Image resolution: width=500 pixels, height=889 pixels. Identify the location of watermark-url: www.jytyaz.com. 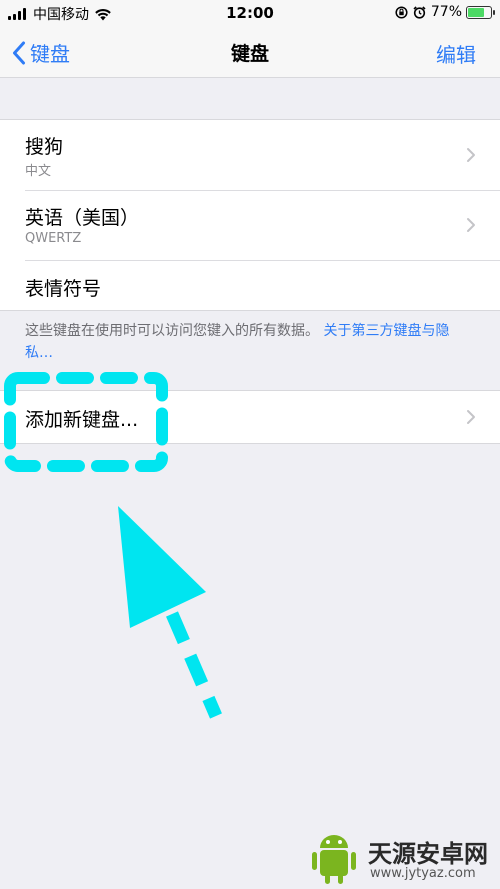
(423, 873).